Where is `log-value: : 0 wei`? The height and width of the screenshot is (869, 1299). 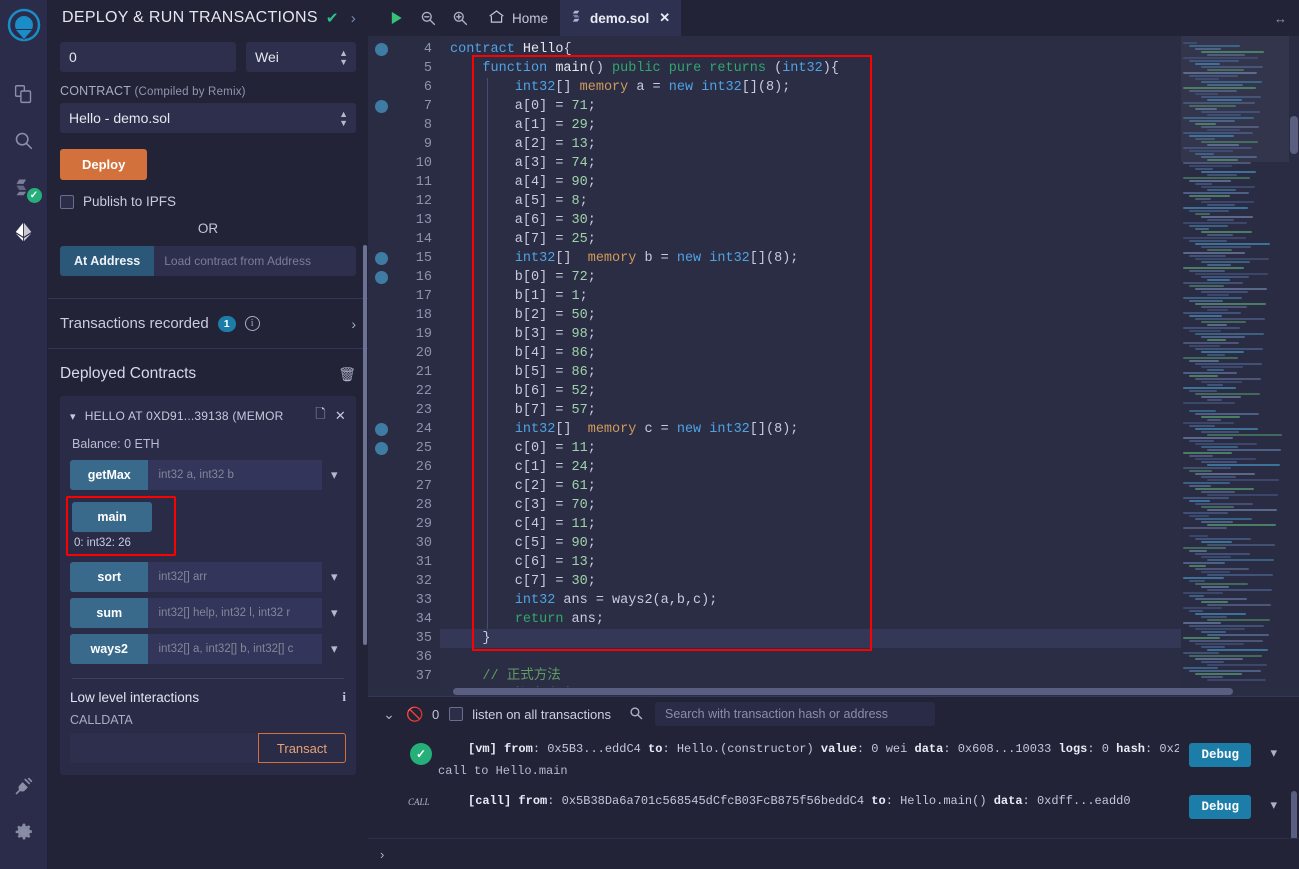 log-value: : 0 wei is located at coordinates (885, 749).